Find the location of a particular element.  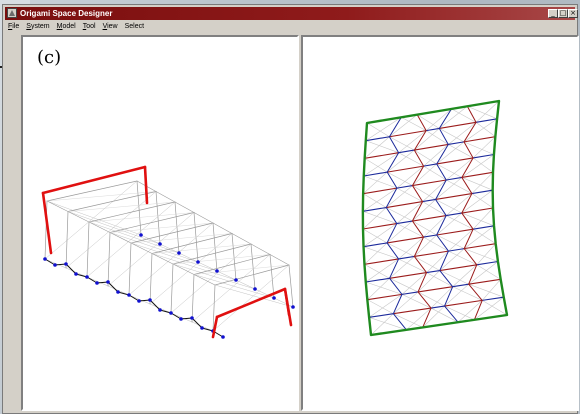

window-title: Origami Space Designer is located at coordinates (66, 13).